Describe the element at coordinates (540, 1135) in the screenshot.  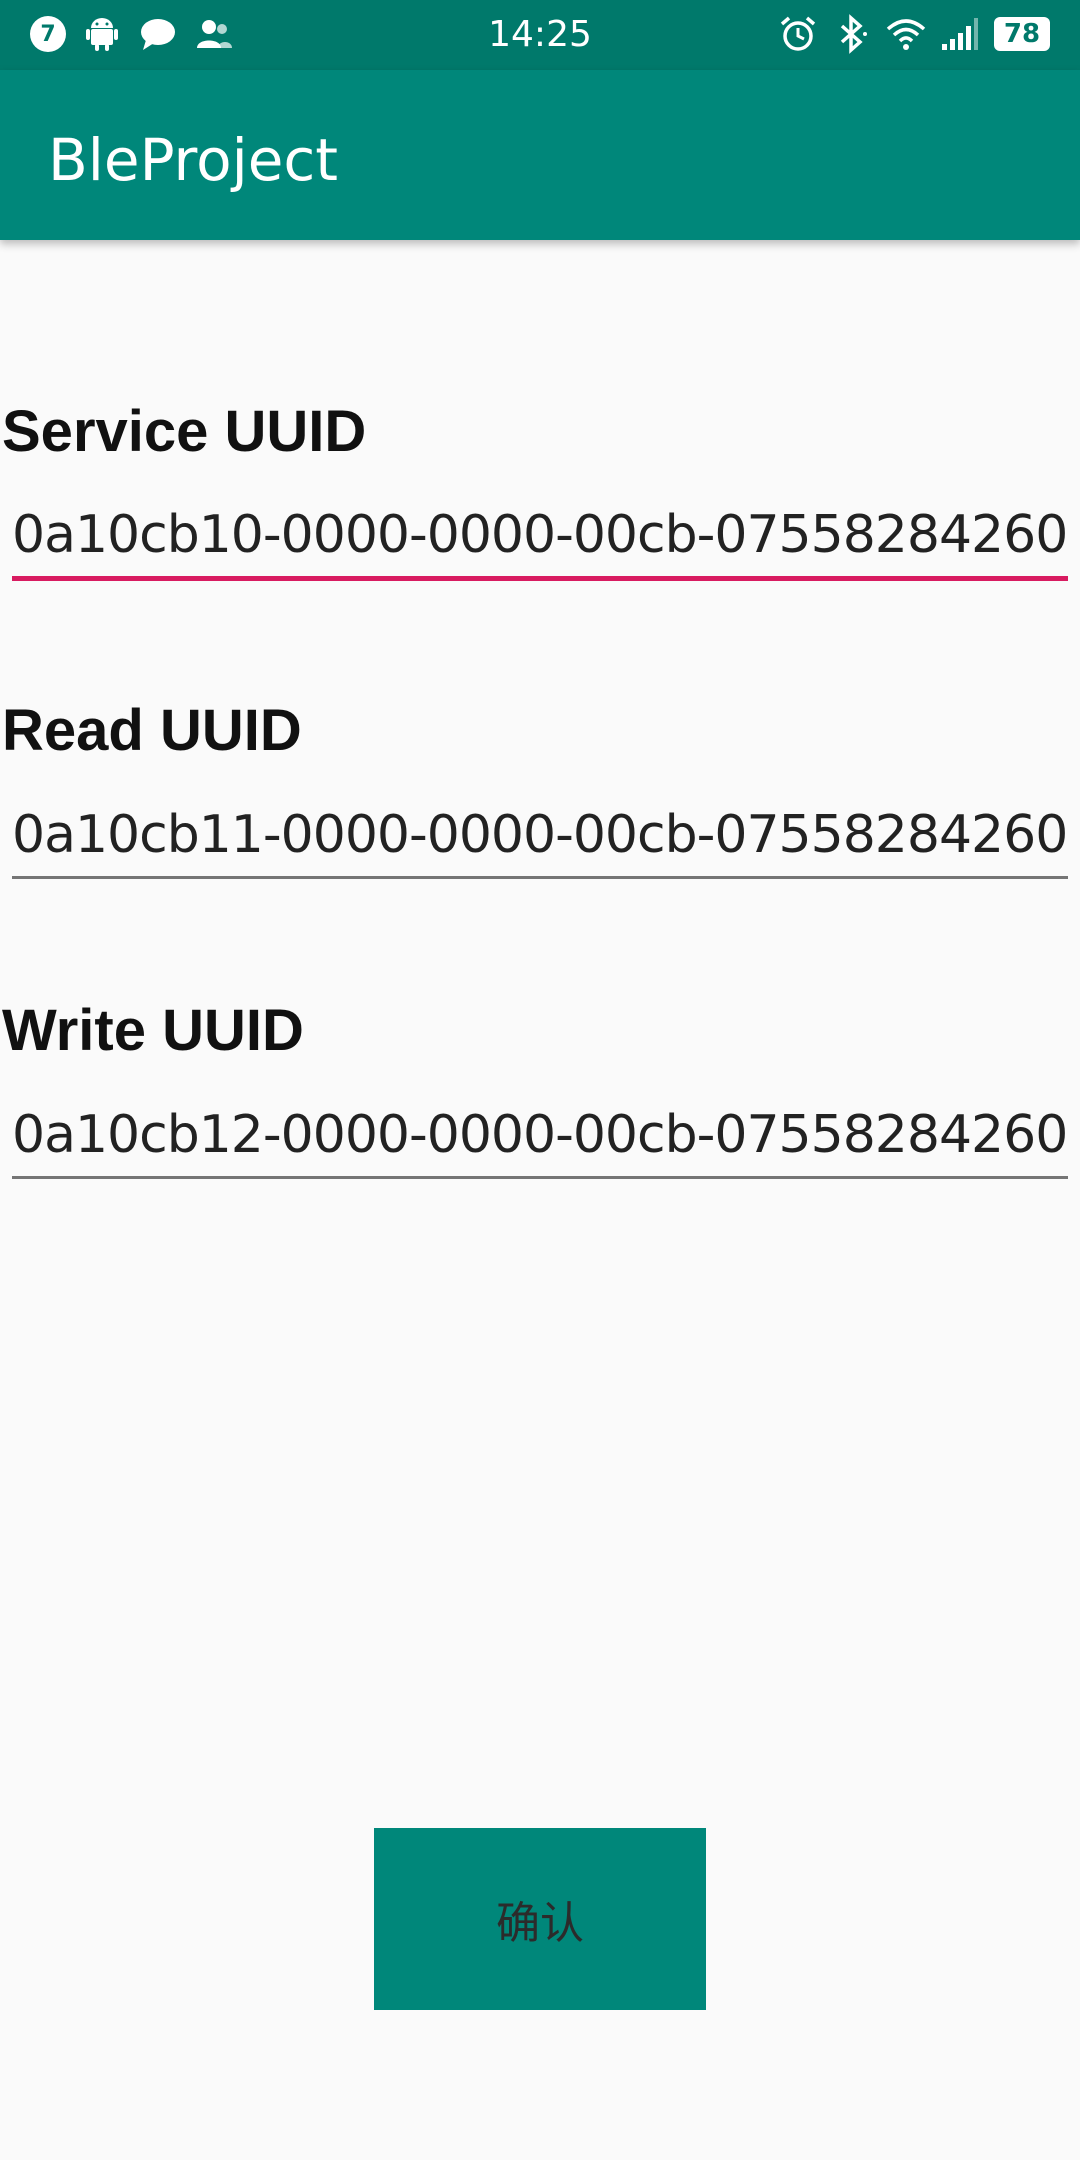
I see `write-uuid-input` at that location.